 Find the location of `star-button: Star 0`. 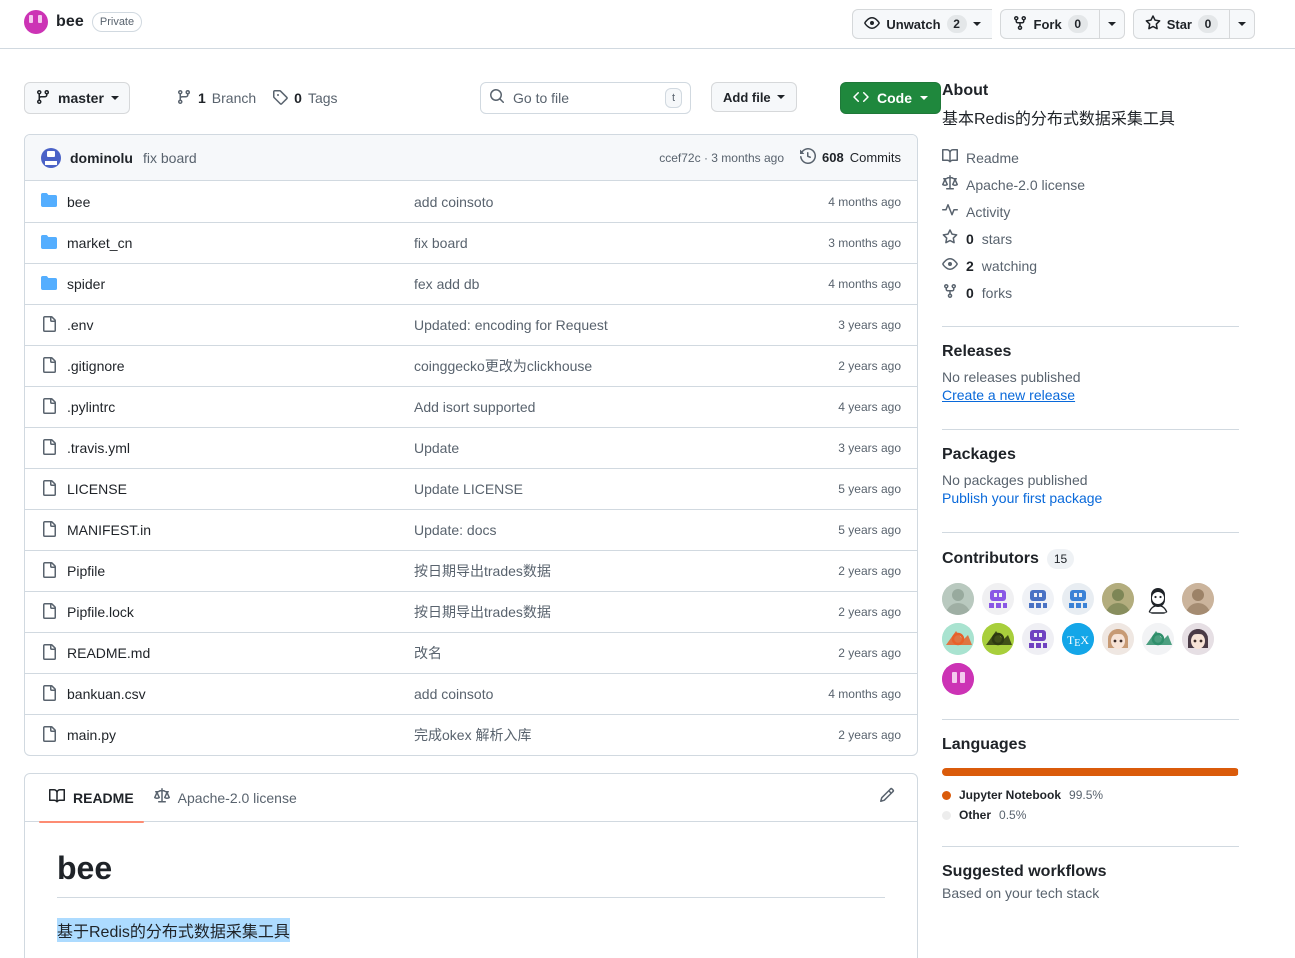

star-button: Star 0 is located at coordinates (1180, 24).